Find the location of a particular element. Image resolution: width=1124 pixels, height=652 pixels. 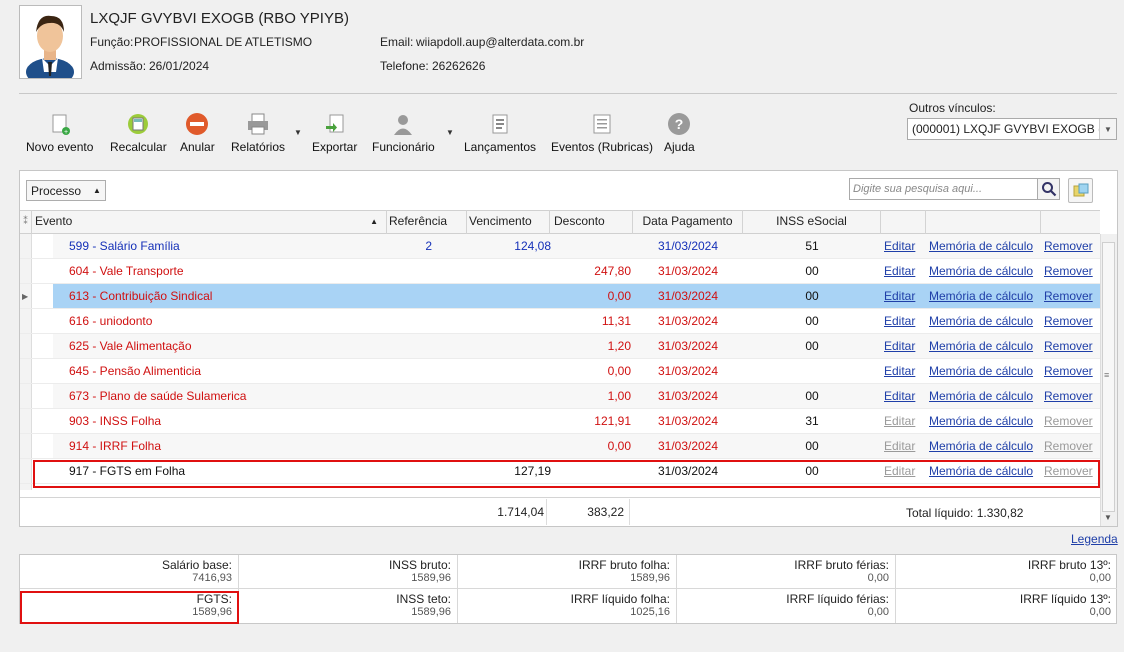

anular-button: Anular is located at coordinates (197, 136).